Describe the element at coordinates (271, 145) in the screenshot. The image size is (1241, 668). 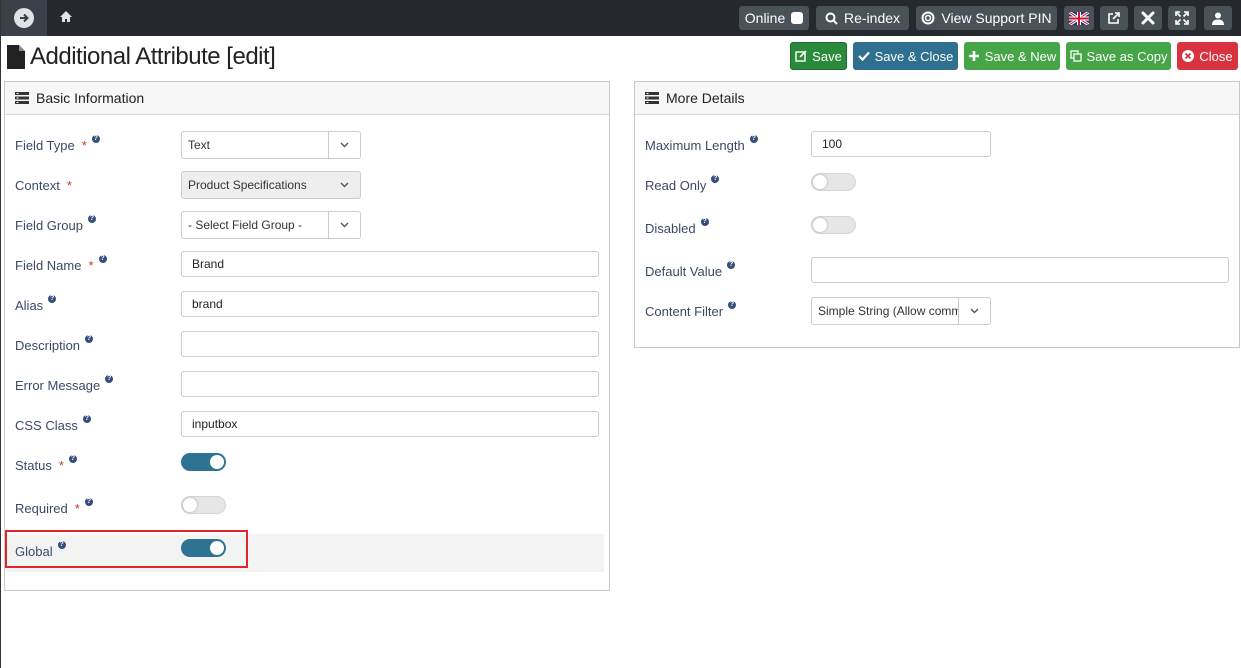
I see `field-type-select: Text` at that location.